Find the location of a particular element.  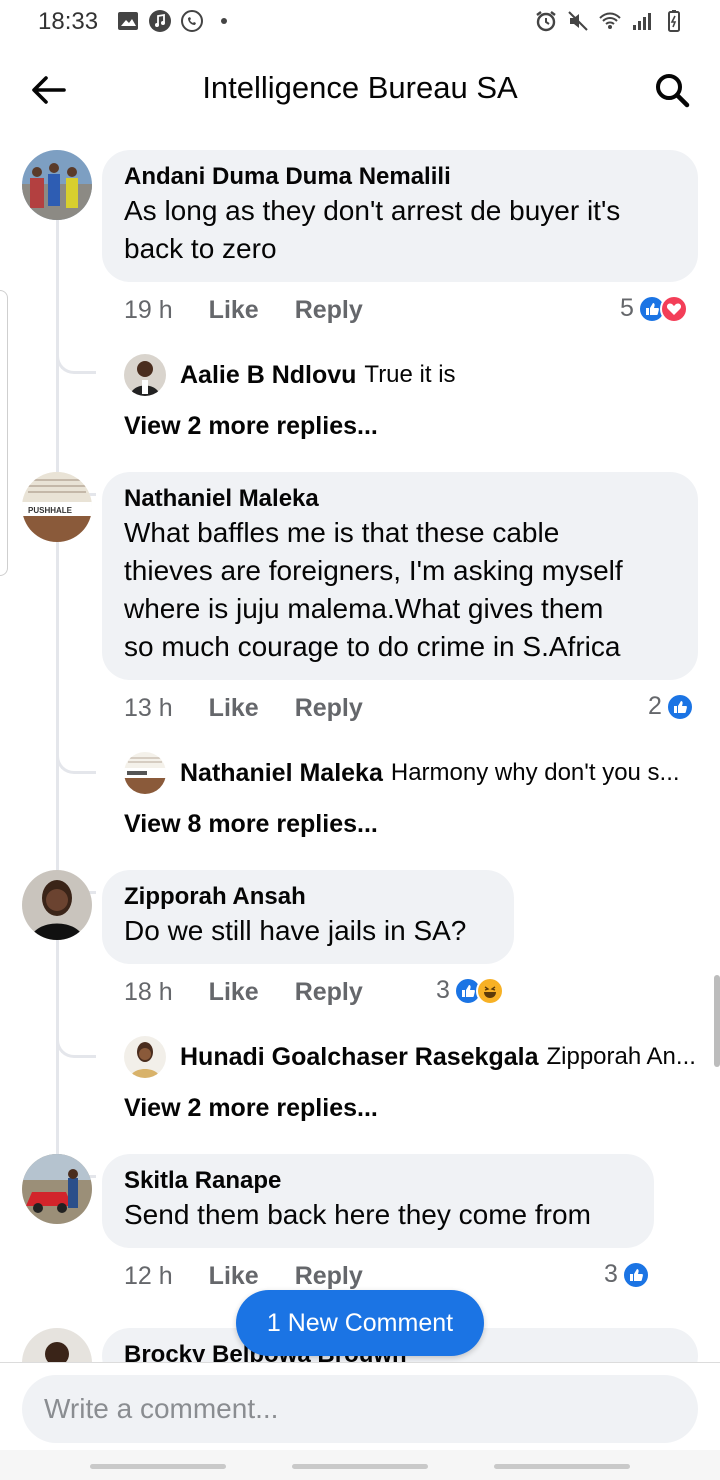

status-time: 18:33 is located at coordinates (68, 21).